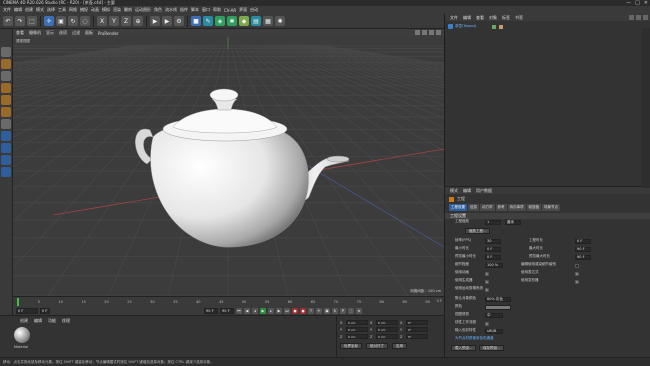 This screenshot has width=650, height=366. I want to click on attribute-tab: 信息, so click(473, 207).